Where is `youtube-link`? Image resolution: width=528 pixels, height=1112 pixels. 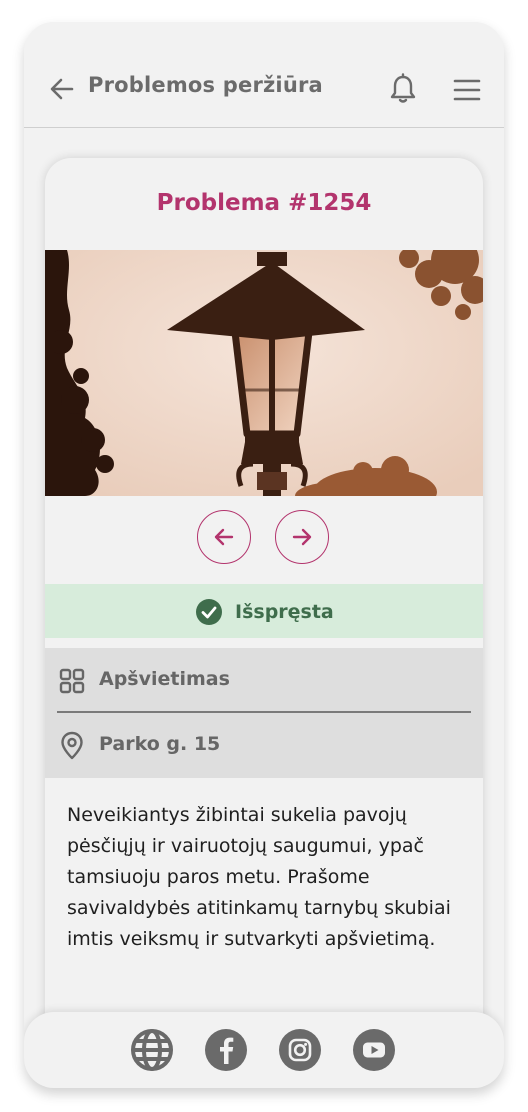 youtube-link is located at coordinates (374, 1050).